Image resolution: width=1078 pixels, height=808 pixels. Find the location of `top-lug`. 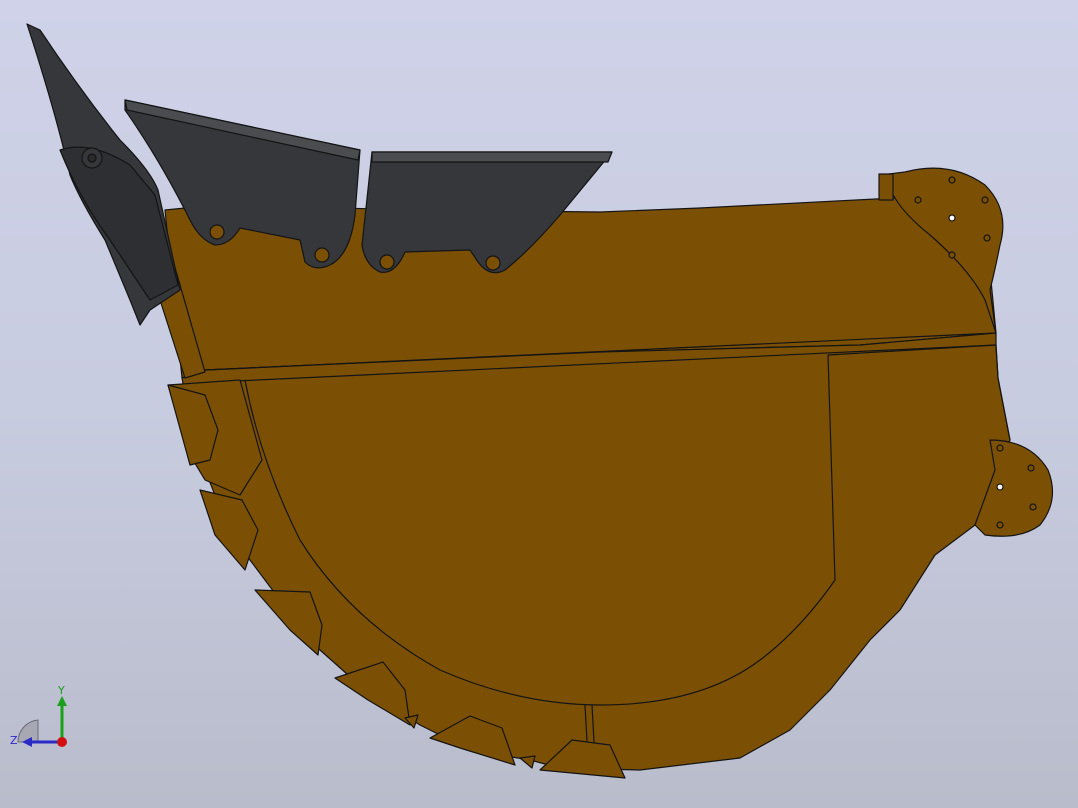

top-lug is located at coordinates (886, 187).